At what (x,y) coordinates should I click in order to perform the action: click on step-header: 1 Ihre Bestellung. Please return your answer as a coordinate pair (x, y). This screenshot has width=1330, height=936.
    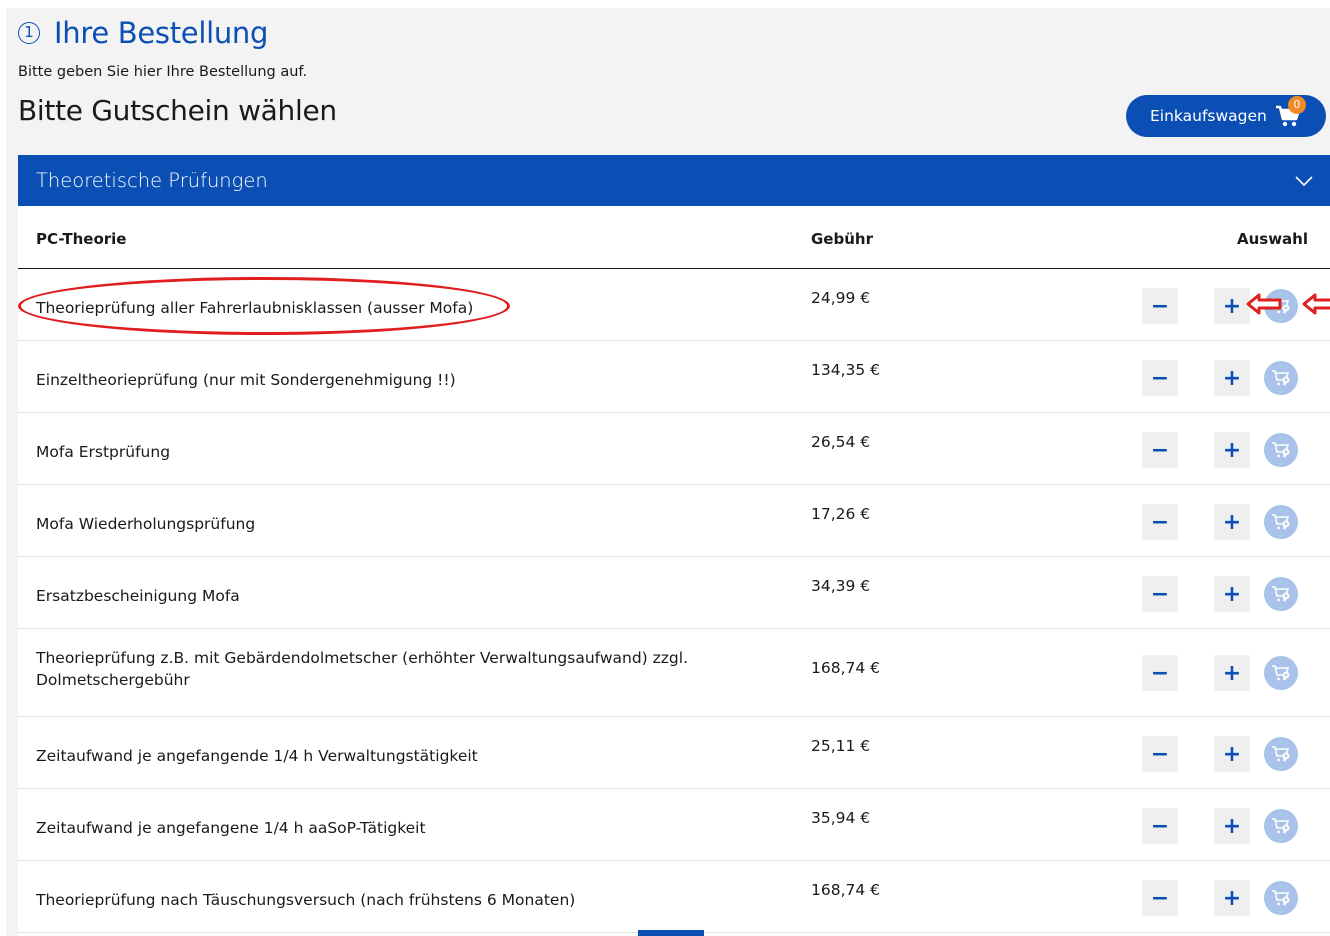
    Looking at the image, I should click on (143, 33).